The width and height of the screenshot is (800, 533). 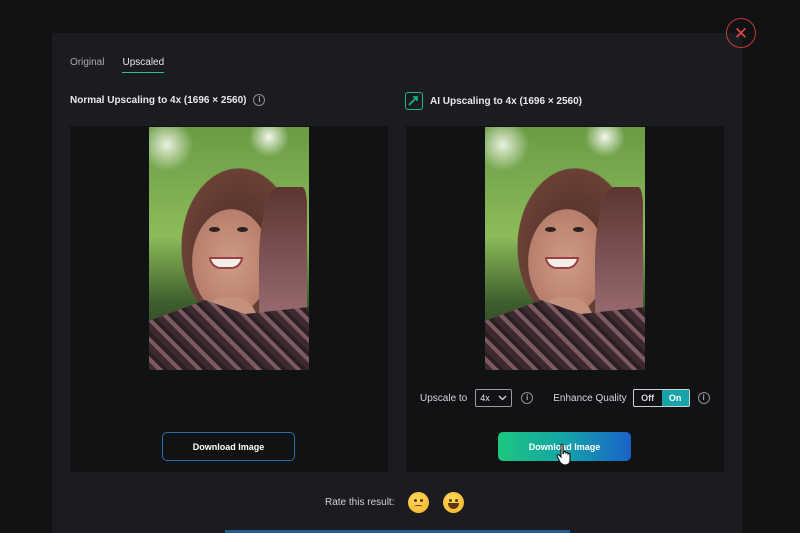 I want to click on rating-row: Rate this result:, so click(x=395, y=502).